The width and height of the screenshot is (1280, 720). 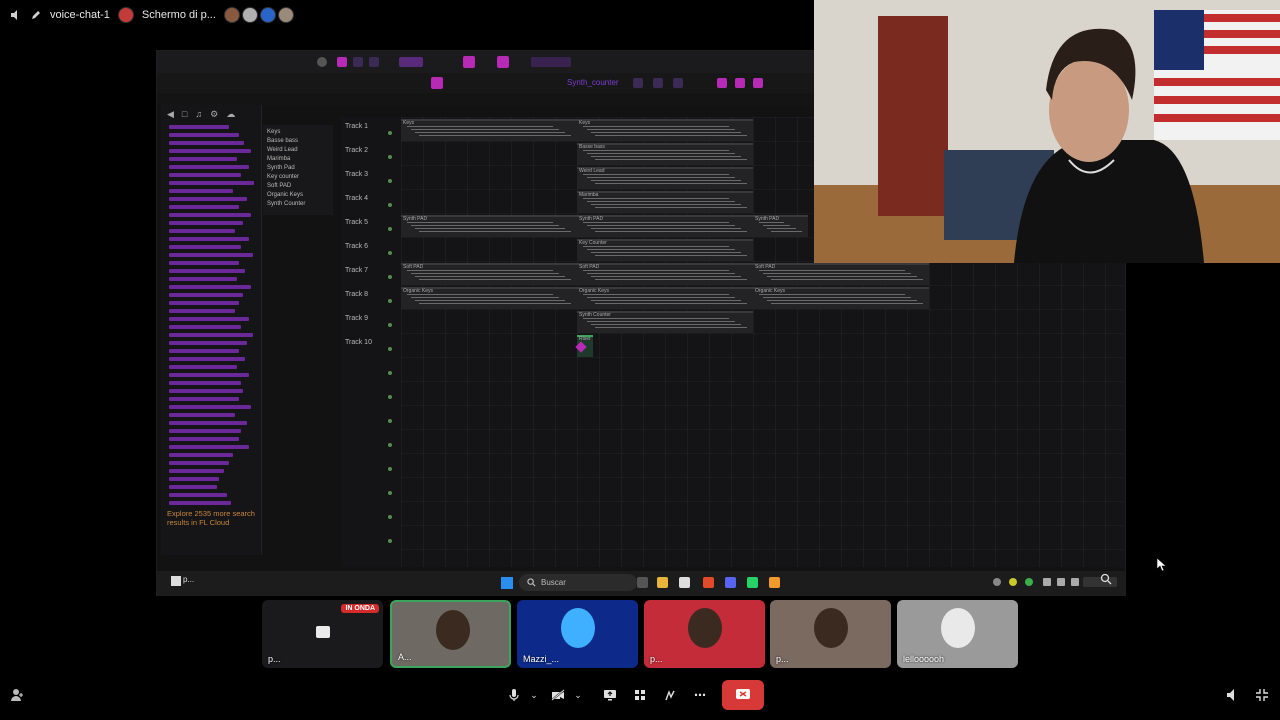 I want to click on tempo-display, so click(x=411, y=62).